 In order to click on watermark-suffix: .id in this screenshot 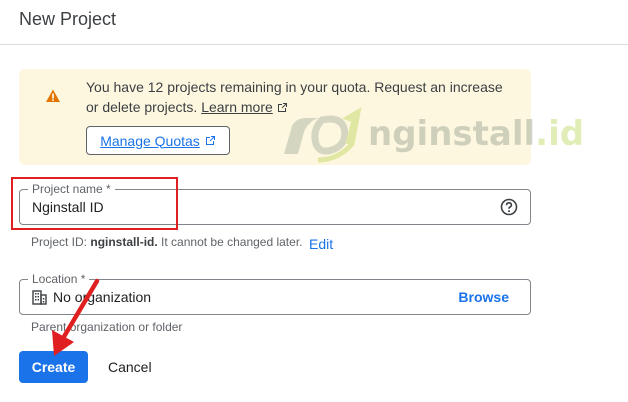, I will do `click(560, 134)`.